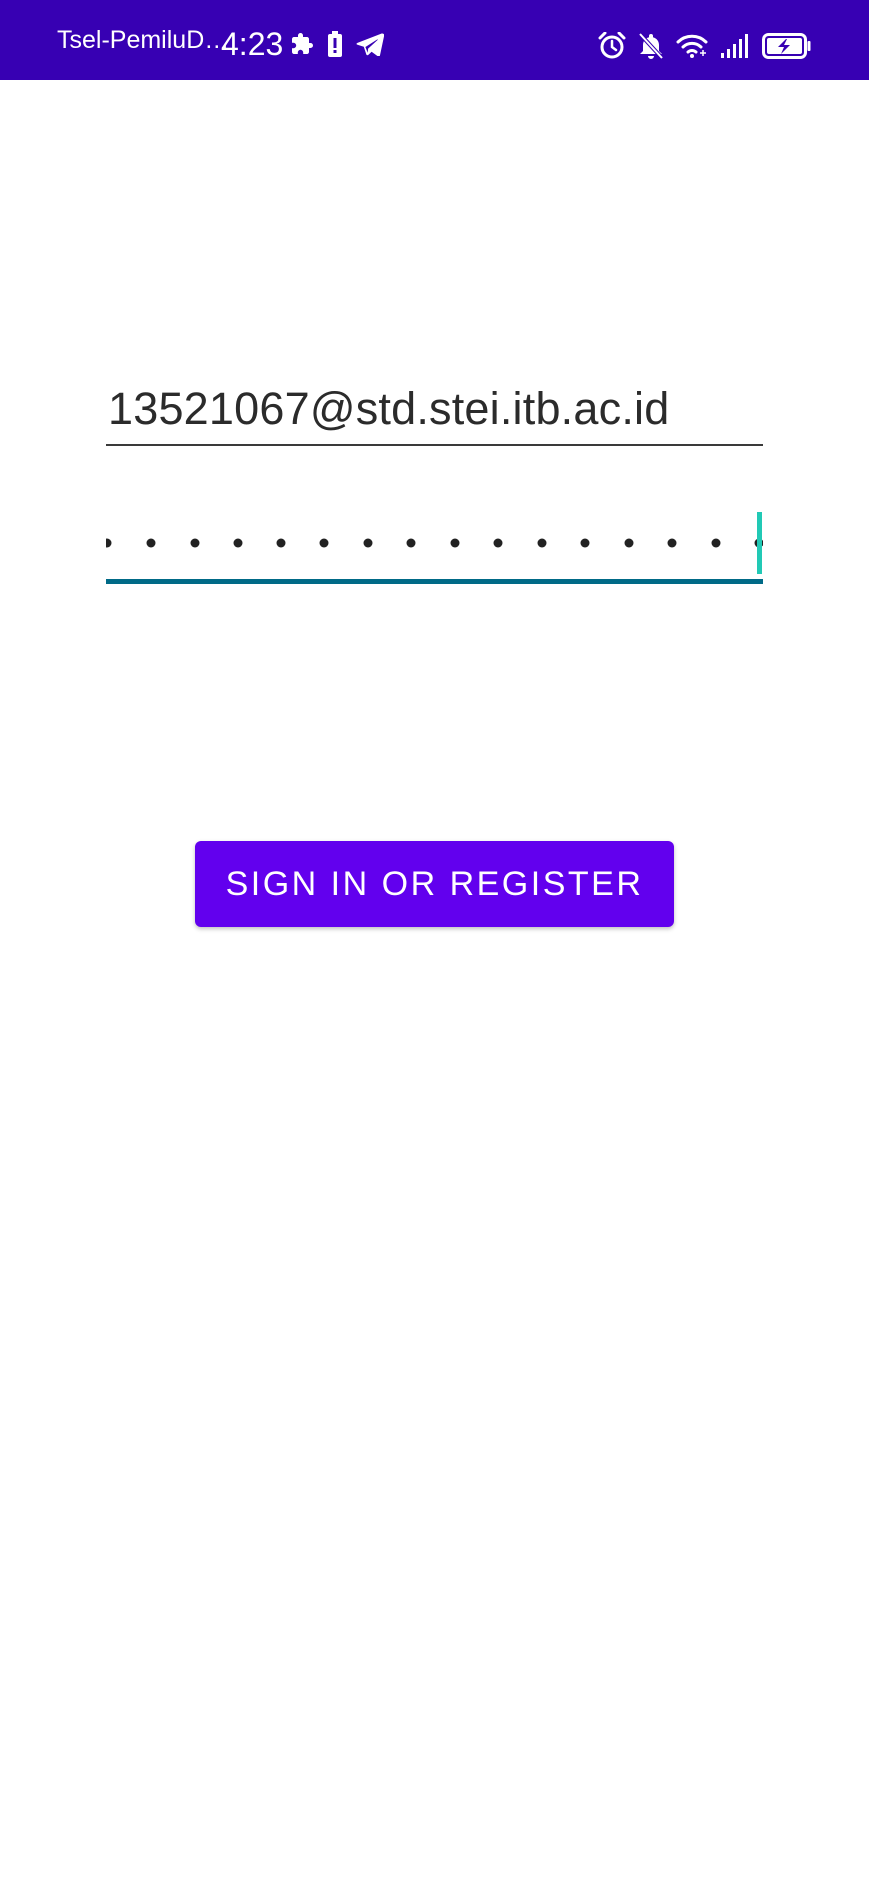 This screenshot has width=869, height=1883. Describe the element at coordinates (389, 408) in the screenshot. I see `email-value: 13521067@std.stei.itb.ac.id` at that location.